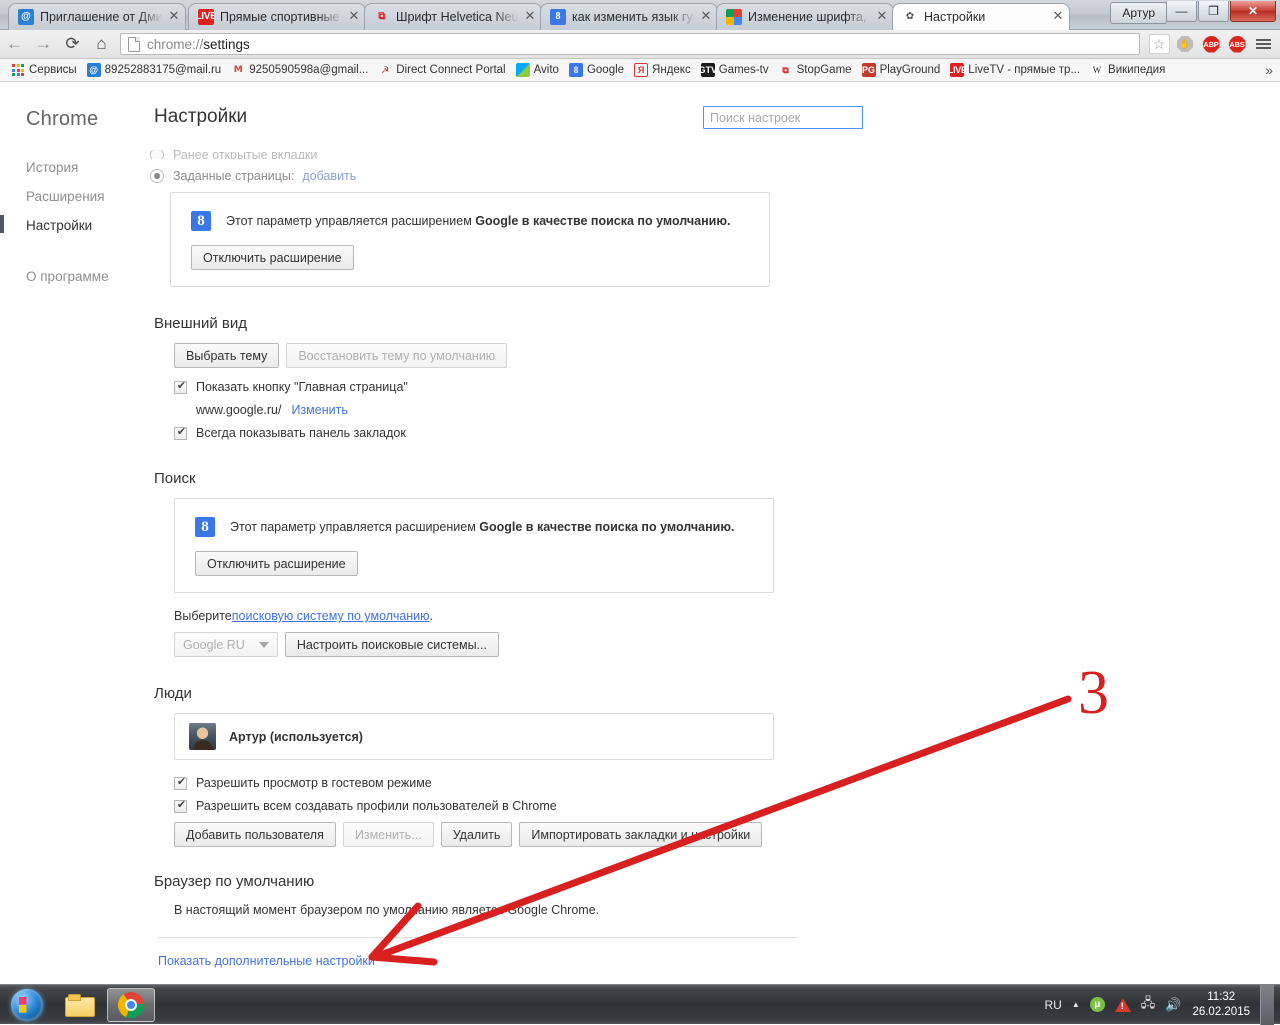 The width and height of the screenshot is (1280, 1025). Describe the element at coordinates (562, 432) in the screenshot. I see `always-show-bookmarks-row: Всегда показывать панель закладок` at that location.